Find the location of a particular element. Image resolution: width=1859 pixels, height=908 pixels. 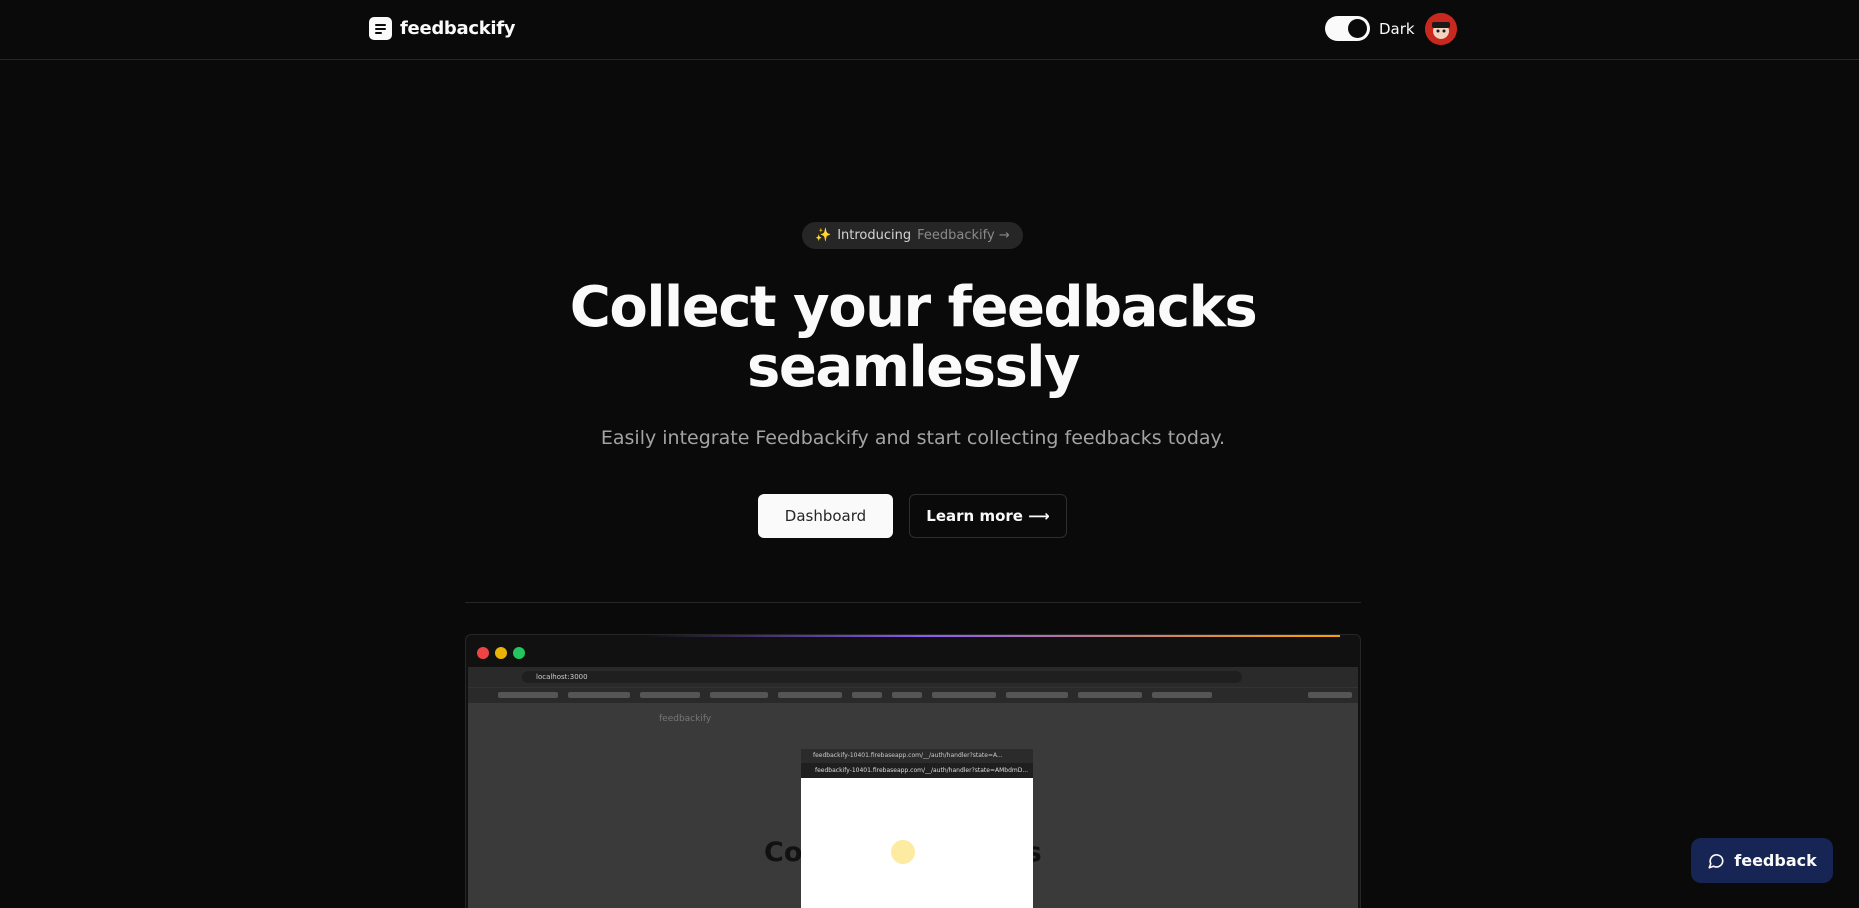

hero-title: Collect your feedbacks seamlessly is located at coordinates (913, 338).